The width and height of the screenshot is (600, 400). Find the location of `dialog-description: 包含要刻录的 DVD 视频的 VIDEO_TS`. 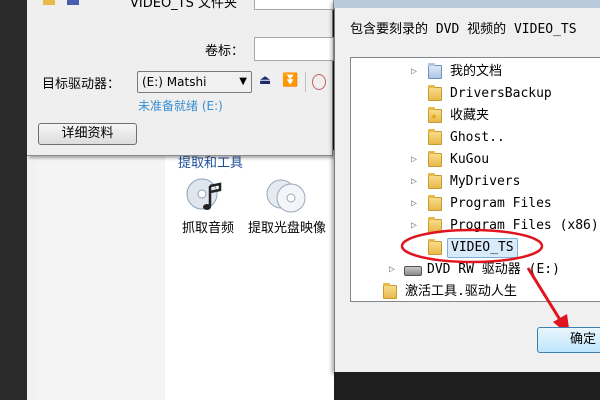

dialog-description: 包含要刻录的 DVD 视频的 VIDEO_TS is located at coordinates (463, 29).